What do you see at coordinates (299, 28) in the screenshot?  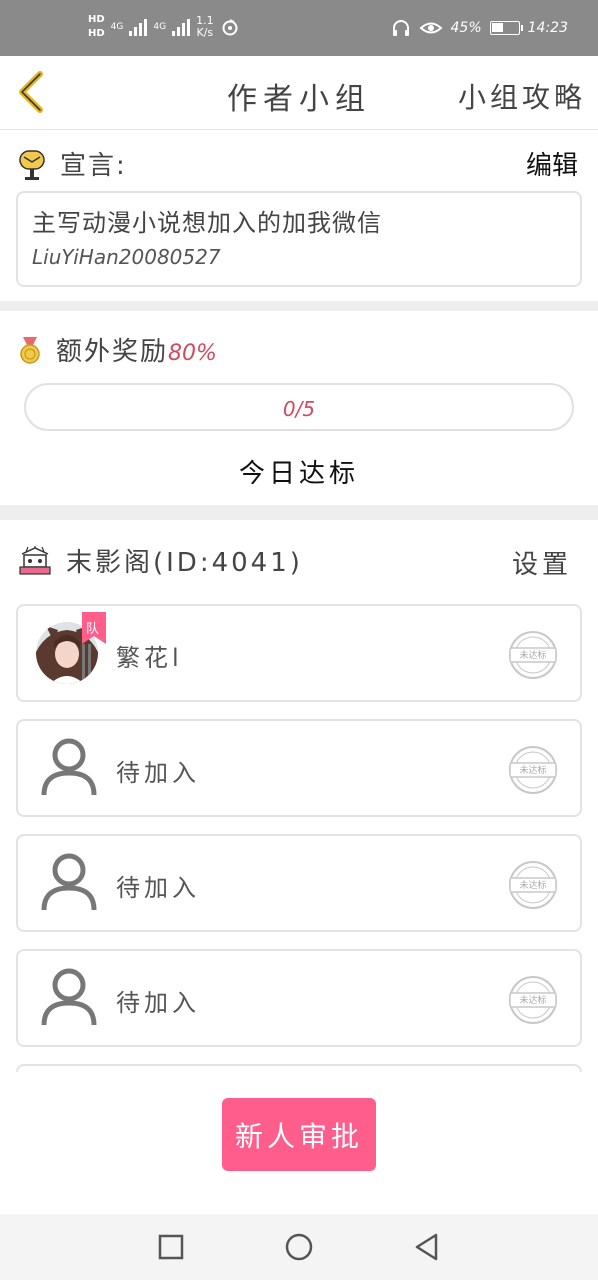 I see `status-bar: HD HD 4G 4G 1.1 K/s 45% 14:23` at bounding box center [299, 28].